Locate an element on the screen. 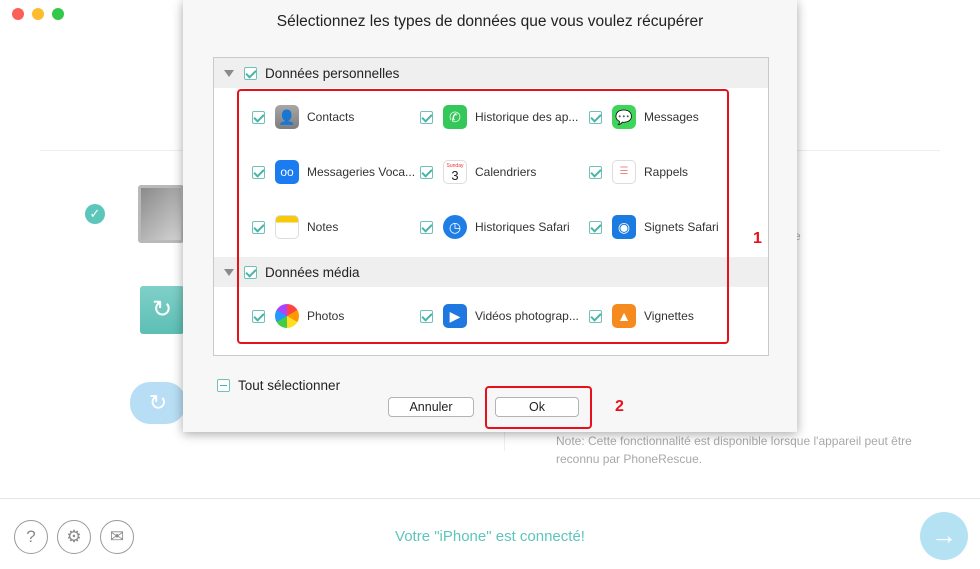 This screenshot has width=980, height=569. backup-folder-icon: ↻ is located at coordinates (162, 310).